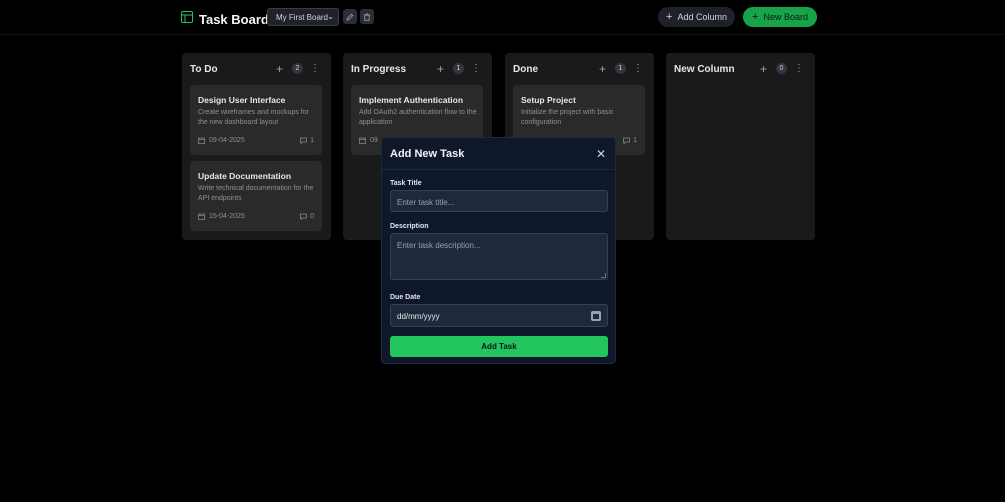 This screenshot has height=502, width=1005. Describe the element at coordinates (330, 16) in the screenshot. I see `chevron-down-icon: ⌄` at that location.